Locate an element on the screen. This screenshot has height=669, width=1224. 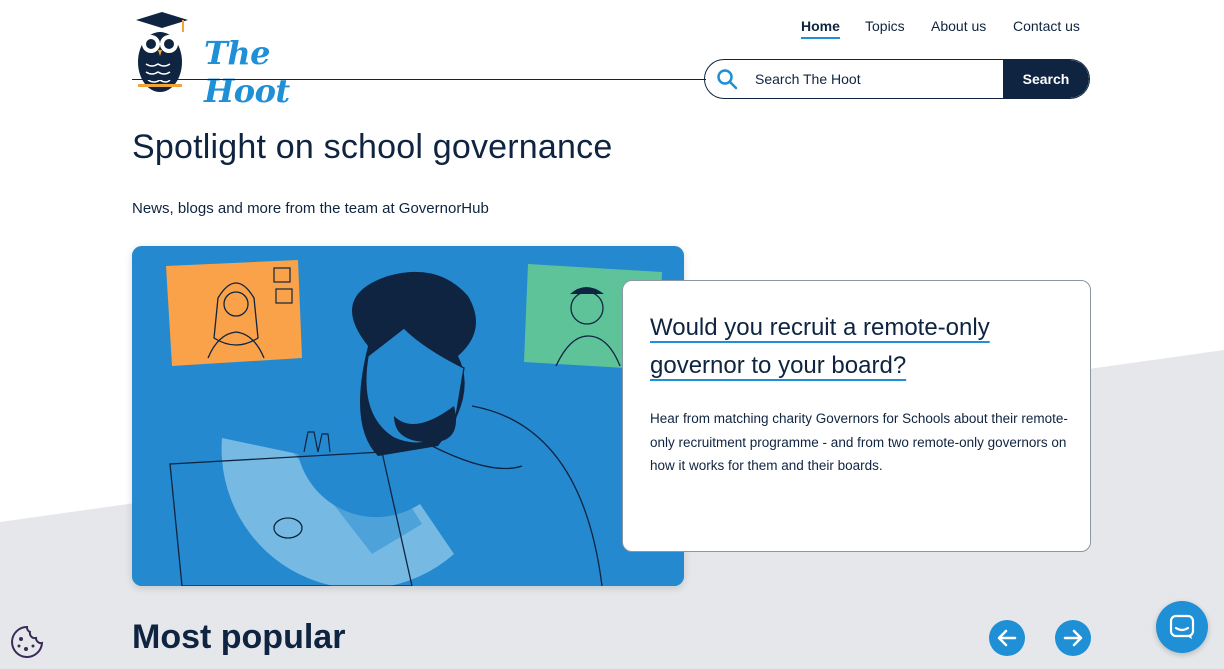
carousel-prev-button is located at coordinates (1007, 638).